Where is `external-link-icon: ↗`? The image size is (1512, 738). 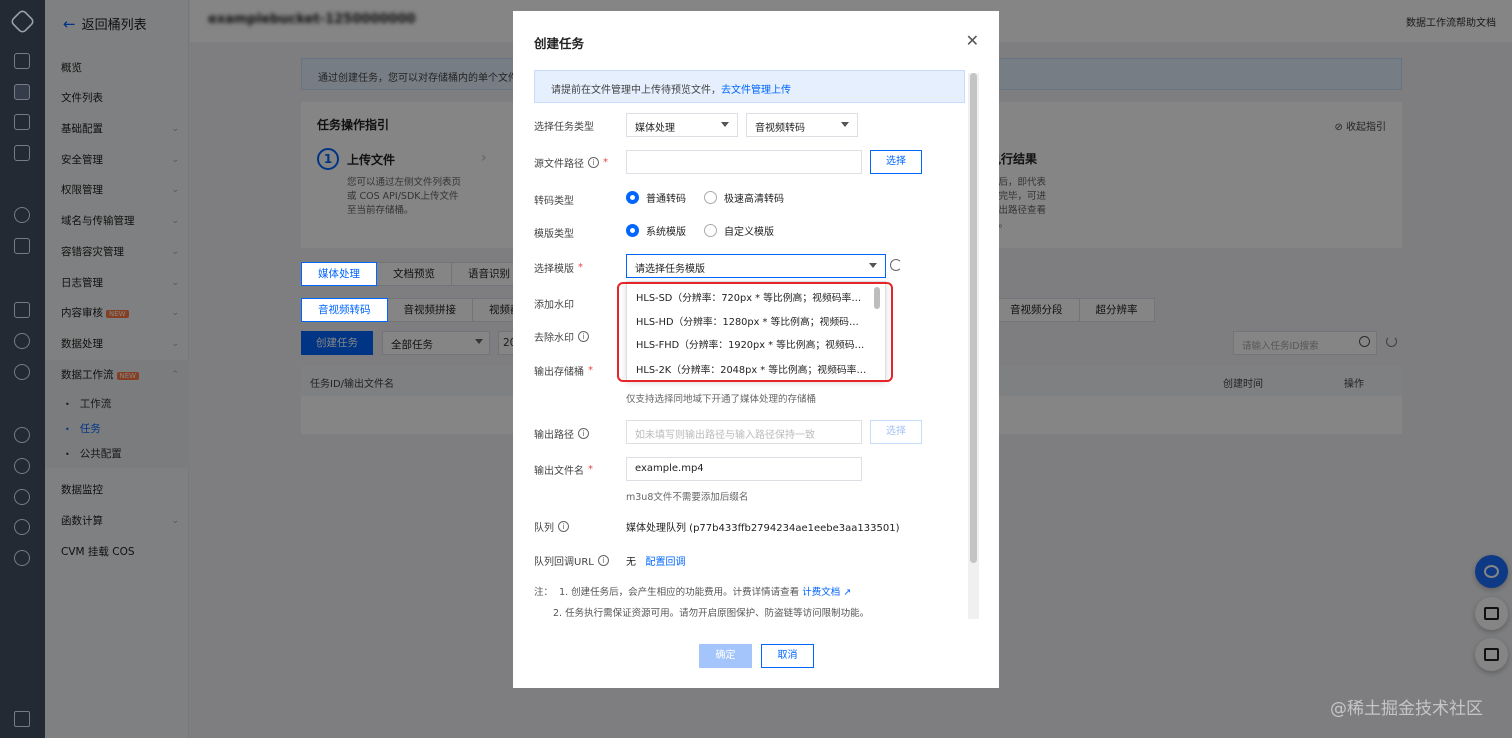
external-link-icon: ↗ is located at coordinates (846, 592).